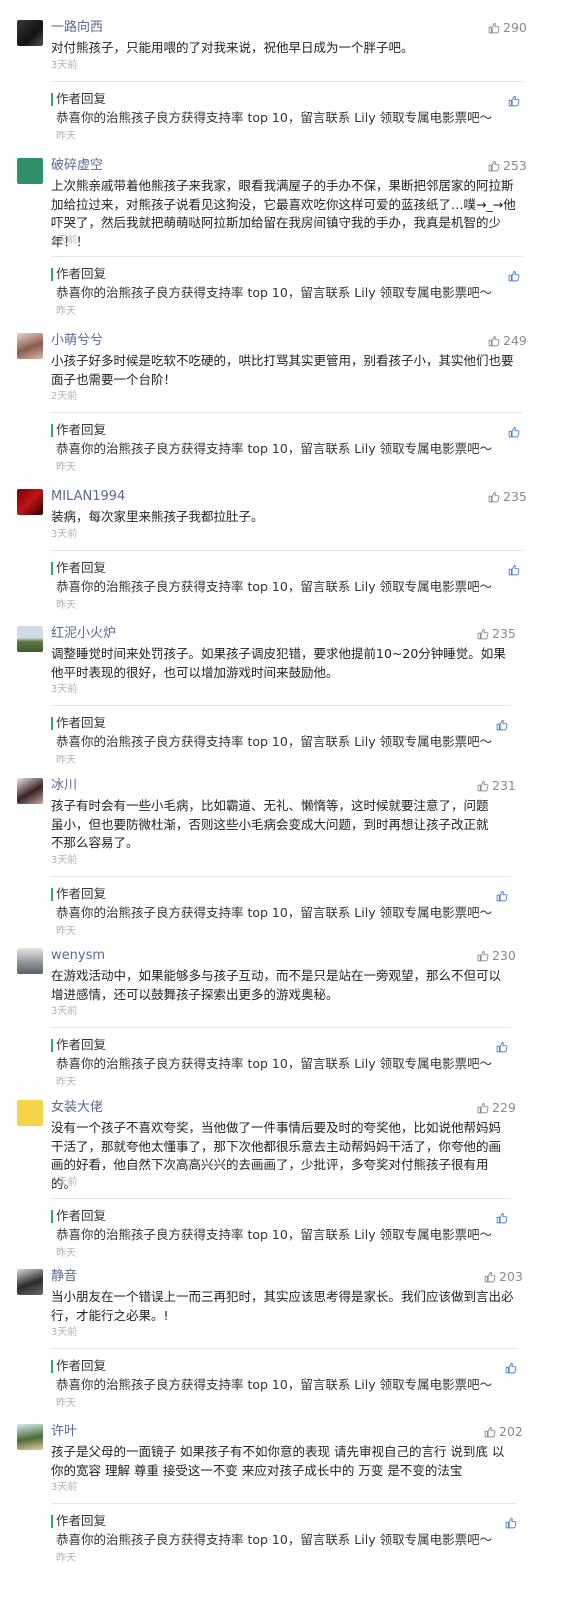 Image resolution: width=586 pixels, height=1613 pixels. What do you see at coordinates (77, 1108) in the screenshot?
I see `commenter-name: 女装大佬` at bounding box center [77, 1108].